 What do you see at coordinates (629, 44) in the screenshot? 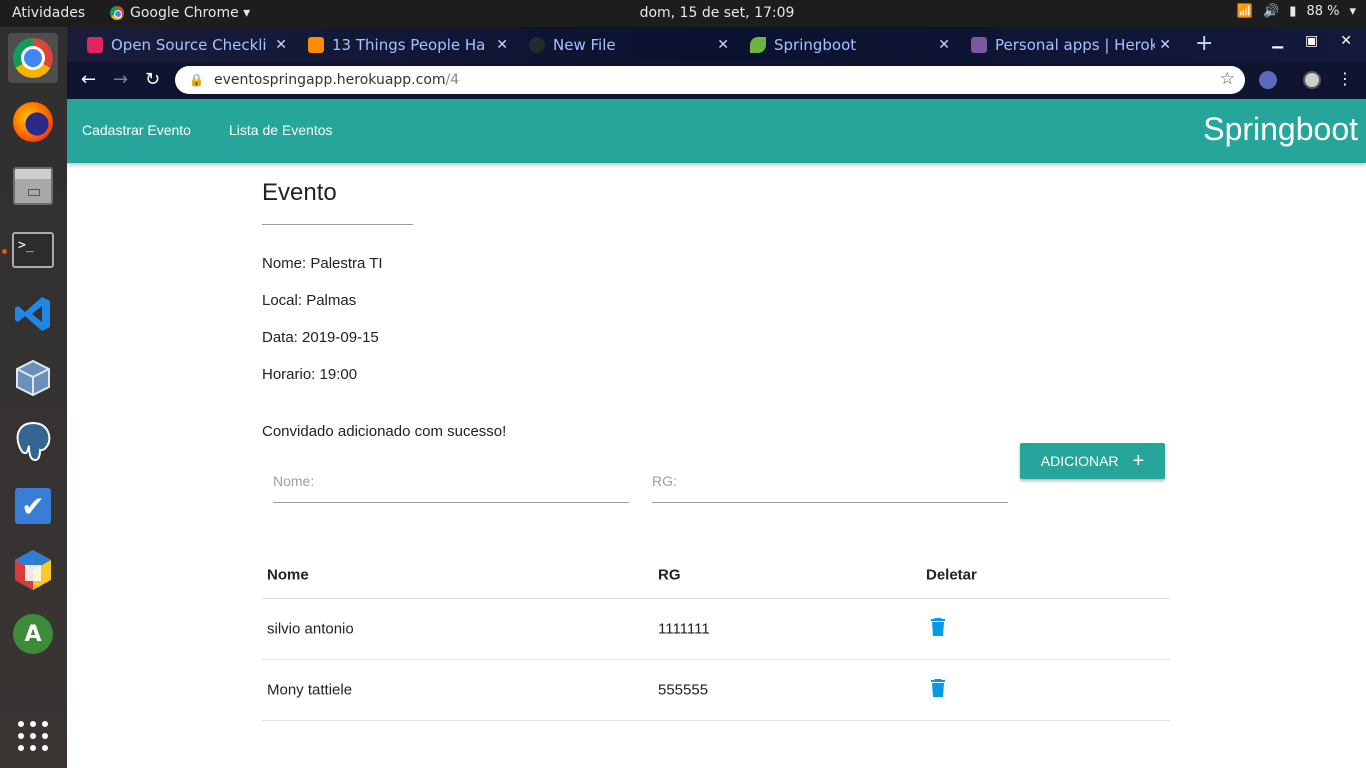
I see `tab-new-file: New File ✕` at bounding box center [629, 44].